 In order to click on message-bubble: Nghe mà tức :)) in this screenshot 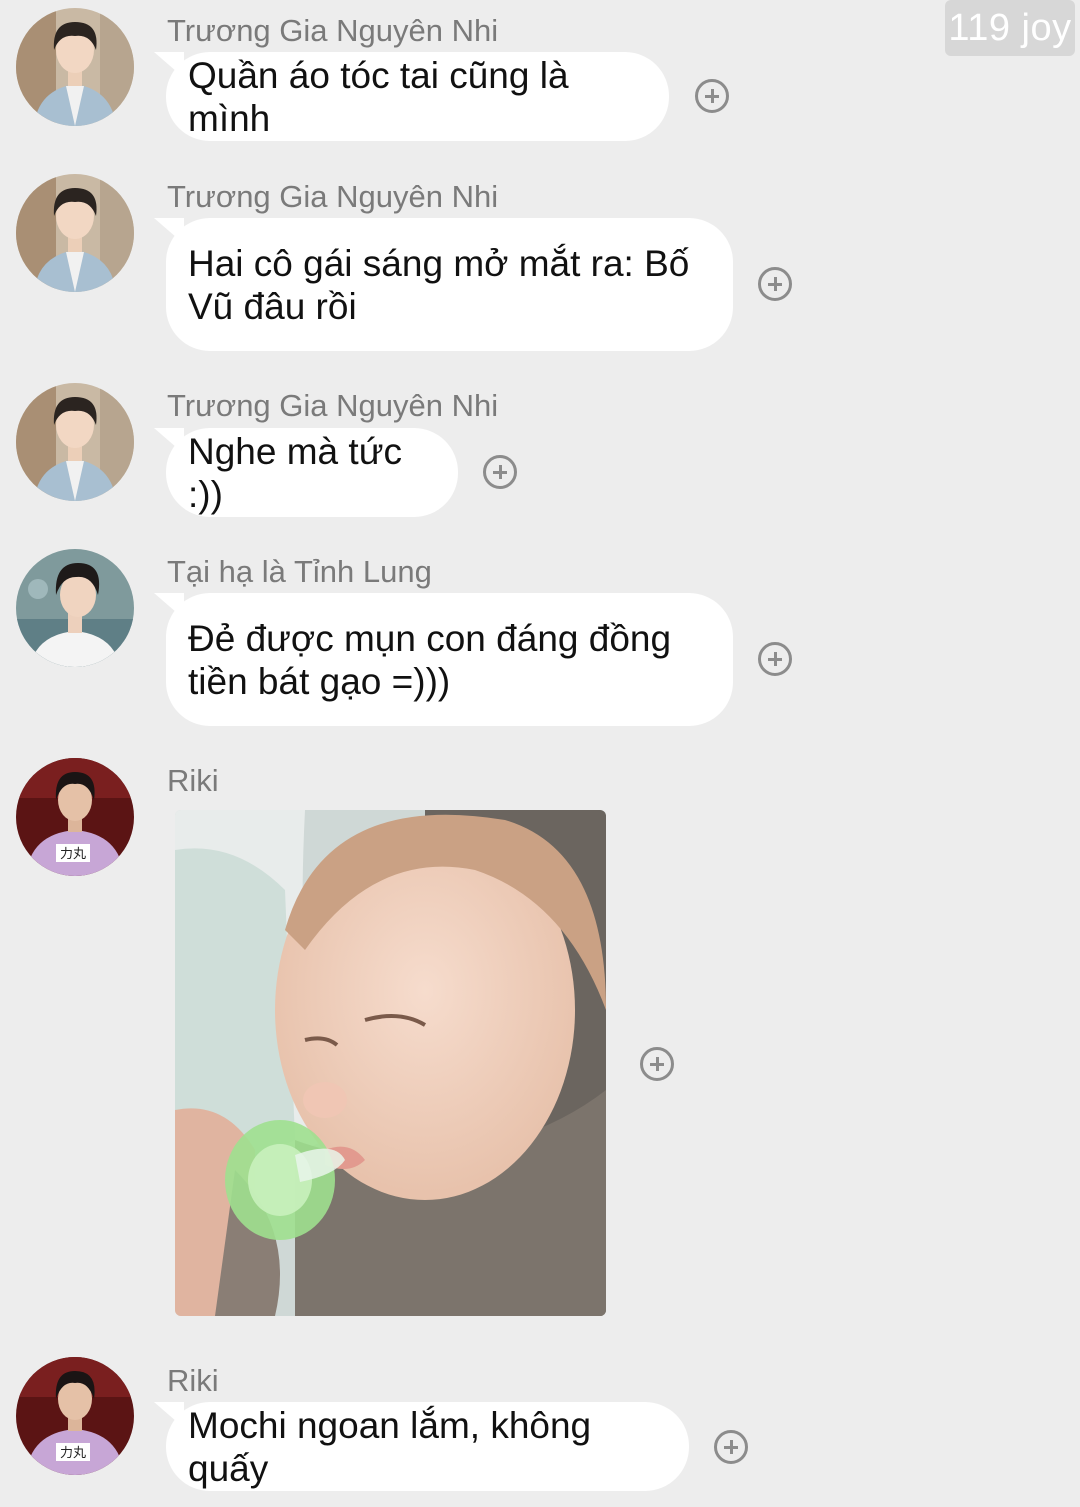, I will do `click(312, 472)`.